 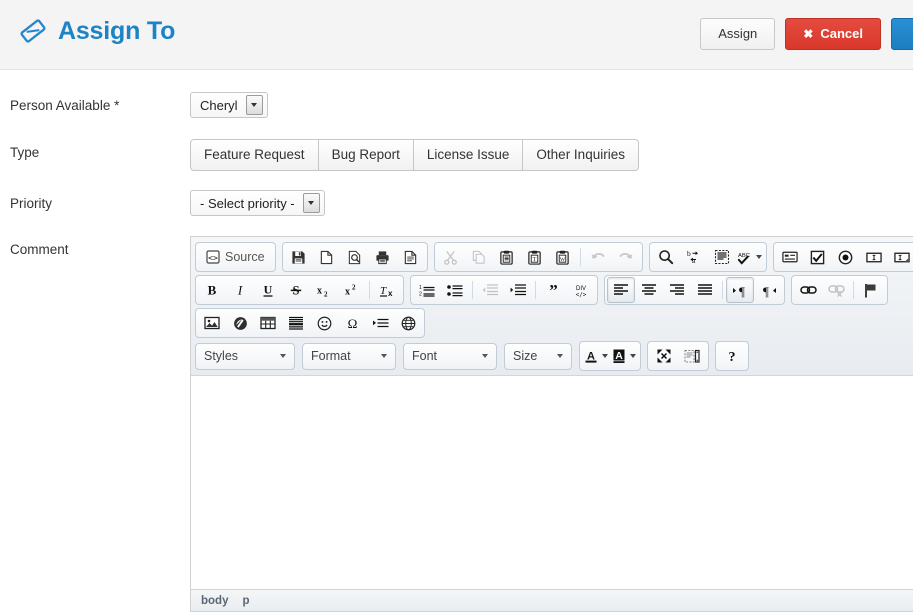 What do you see at coordinates (833, 34) in the screenshot?
I see `cancel-button: ✖ Cancel` at bounding box center [833, 34].